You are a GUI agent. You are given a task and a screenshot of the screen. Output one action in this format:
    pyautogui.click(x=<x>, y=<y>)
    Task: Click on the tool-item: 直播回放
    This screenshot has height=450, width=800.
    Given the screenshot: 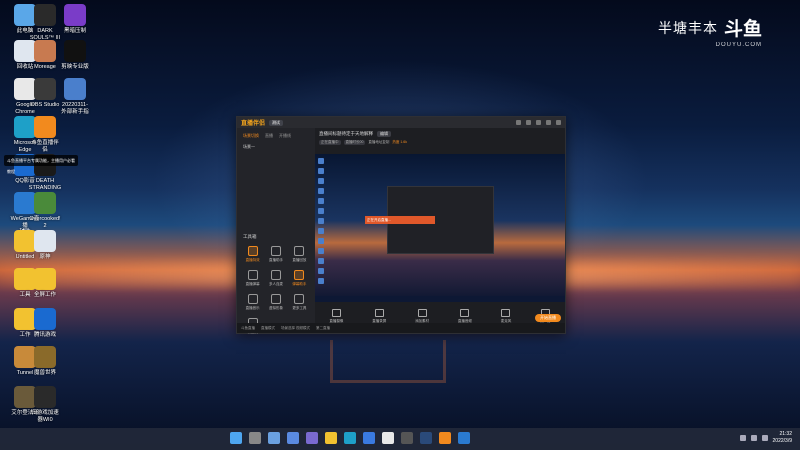 What is the action you would take?
    pyautogui.click(x=299, y=254)
    